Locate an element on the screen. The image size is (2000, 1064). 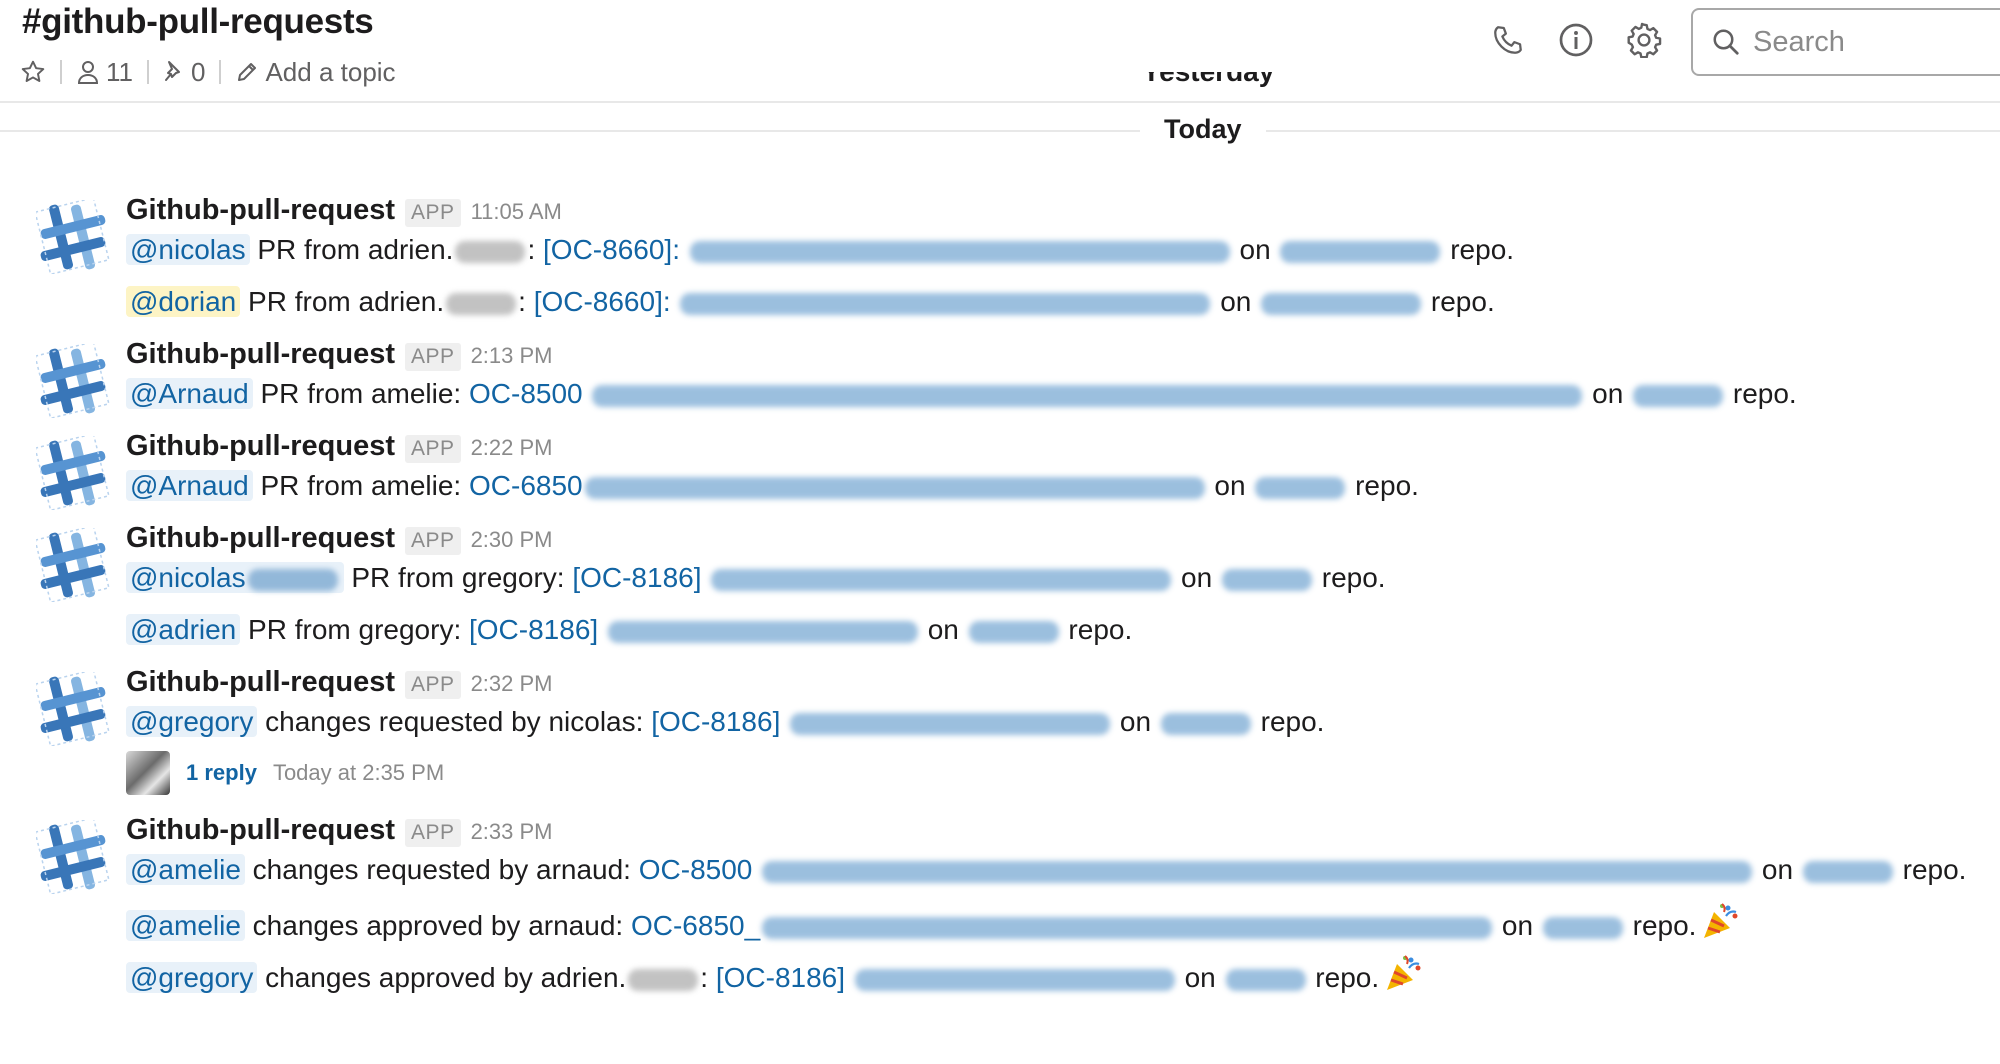
thread-replies: 1 reply Today at 2:35 PM is located at coordinates (1063, 773).